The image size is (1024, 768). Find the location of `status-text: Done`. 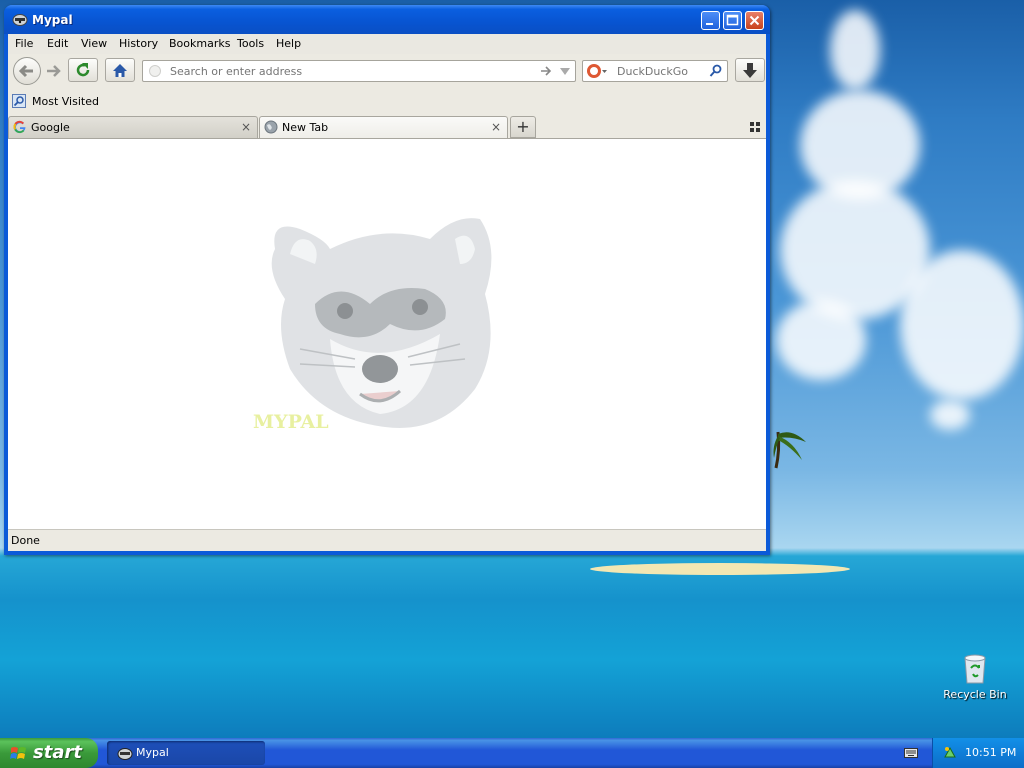

status-text: Done is located at coordinates (25, 540).